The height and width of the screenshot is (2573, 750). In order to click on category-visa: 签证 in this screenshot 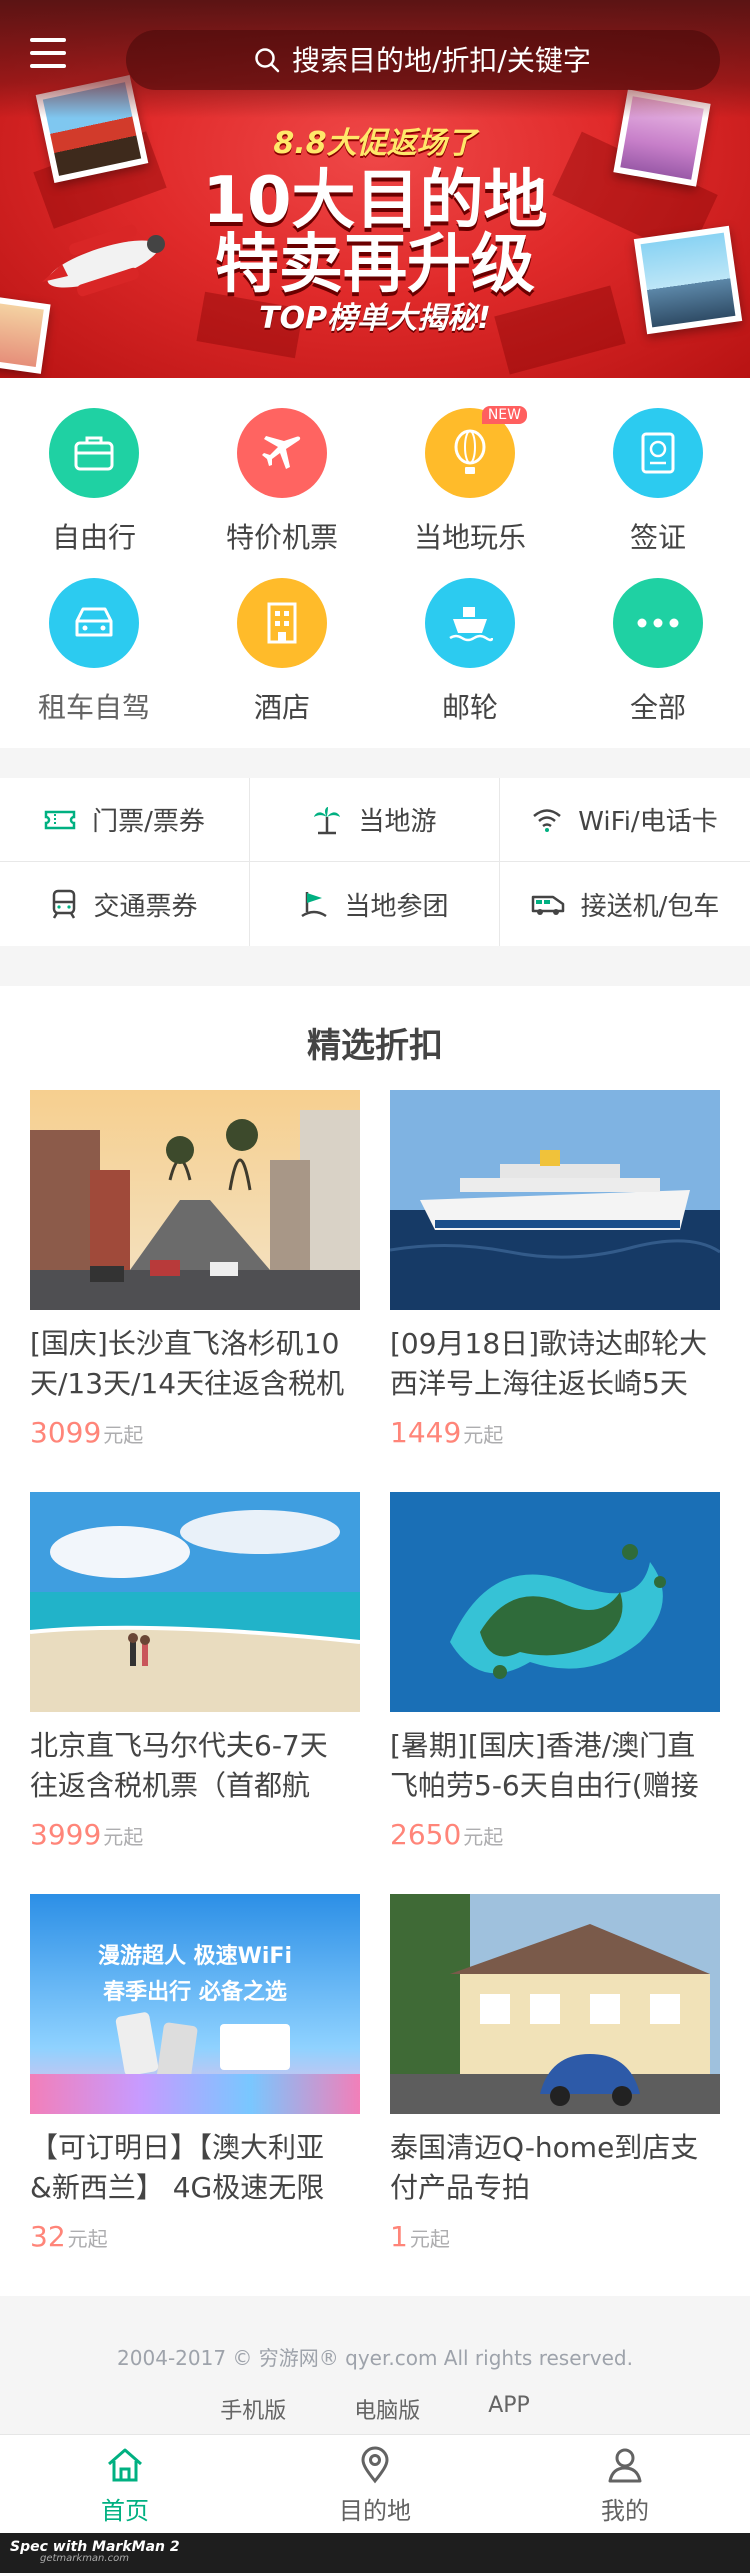, I will do `click(657, 482)`.